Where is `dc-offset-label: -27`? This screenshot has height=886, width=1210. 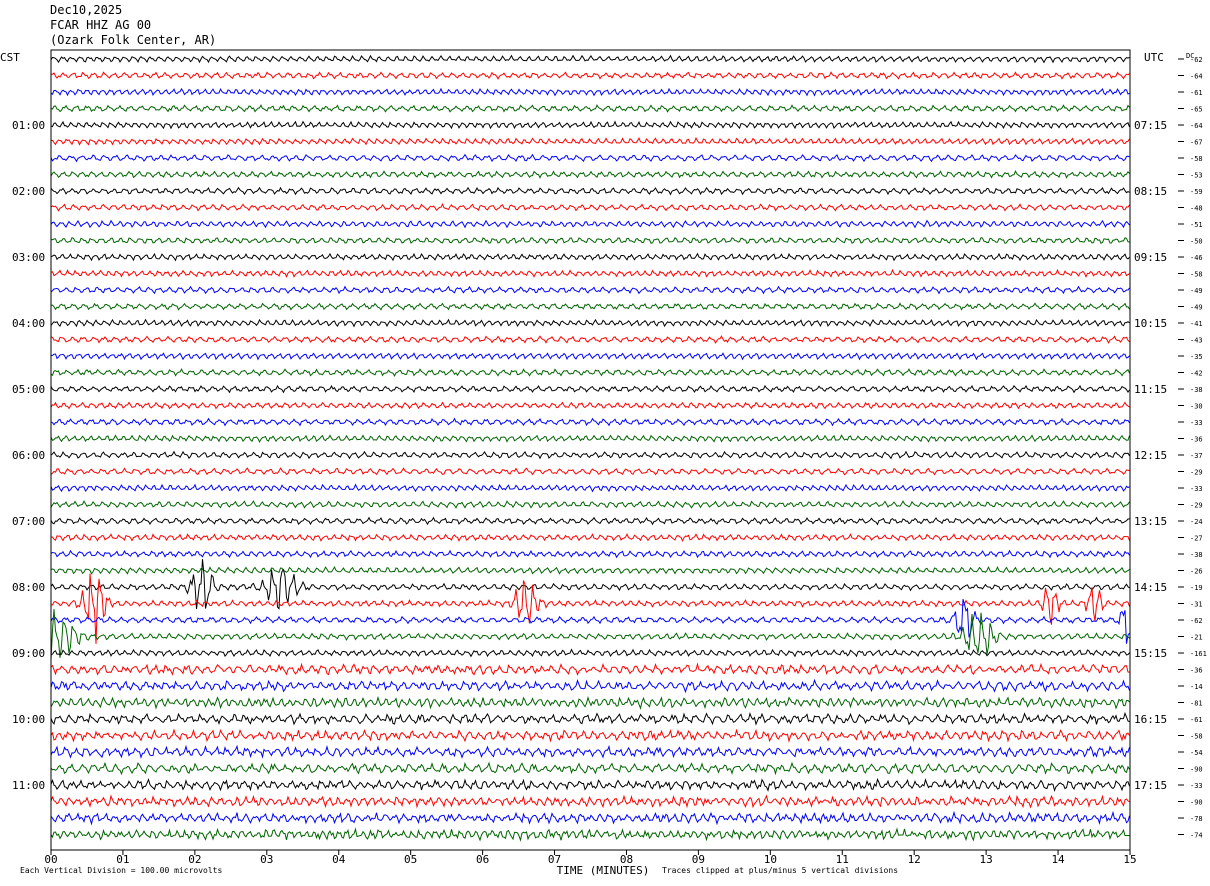
dc-offset-label: -27 is located at coordinates (1196, 539).